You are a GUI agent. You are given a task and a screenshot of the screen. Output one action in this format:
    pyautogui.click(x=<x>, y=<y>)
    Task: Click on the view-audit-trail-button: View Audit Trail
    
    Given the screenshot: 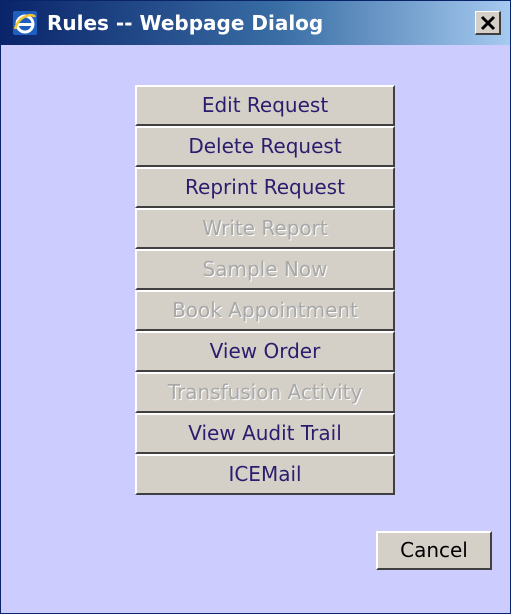 What is the action you would take?
    pyautogui.click(x=265, y=433)
    